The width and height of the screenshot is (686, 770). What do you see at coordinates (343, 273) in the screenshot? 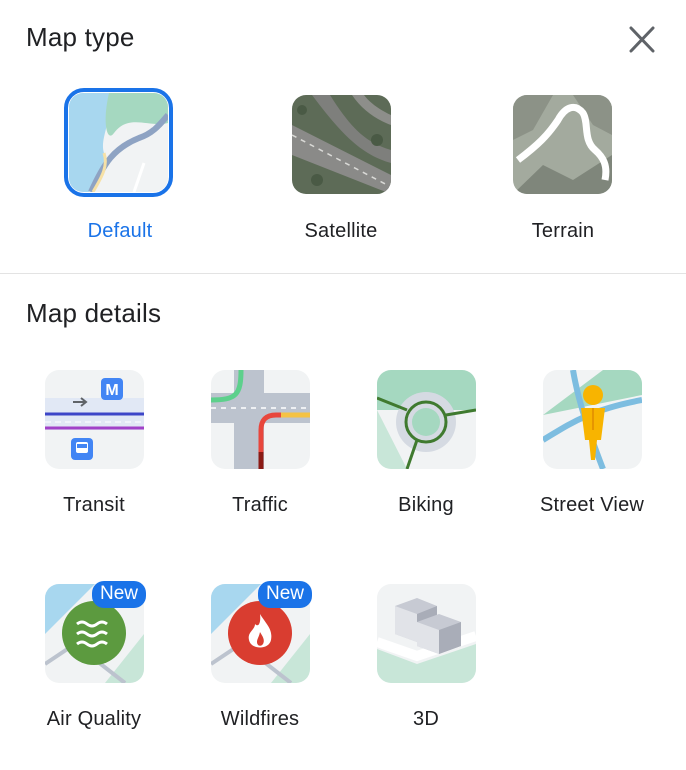
I see `section-divider` at bounding box center [343, 273].